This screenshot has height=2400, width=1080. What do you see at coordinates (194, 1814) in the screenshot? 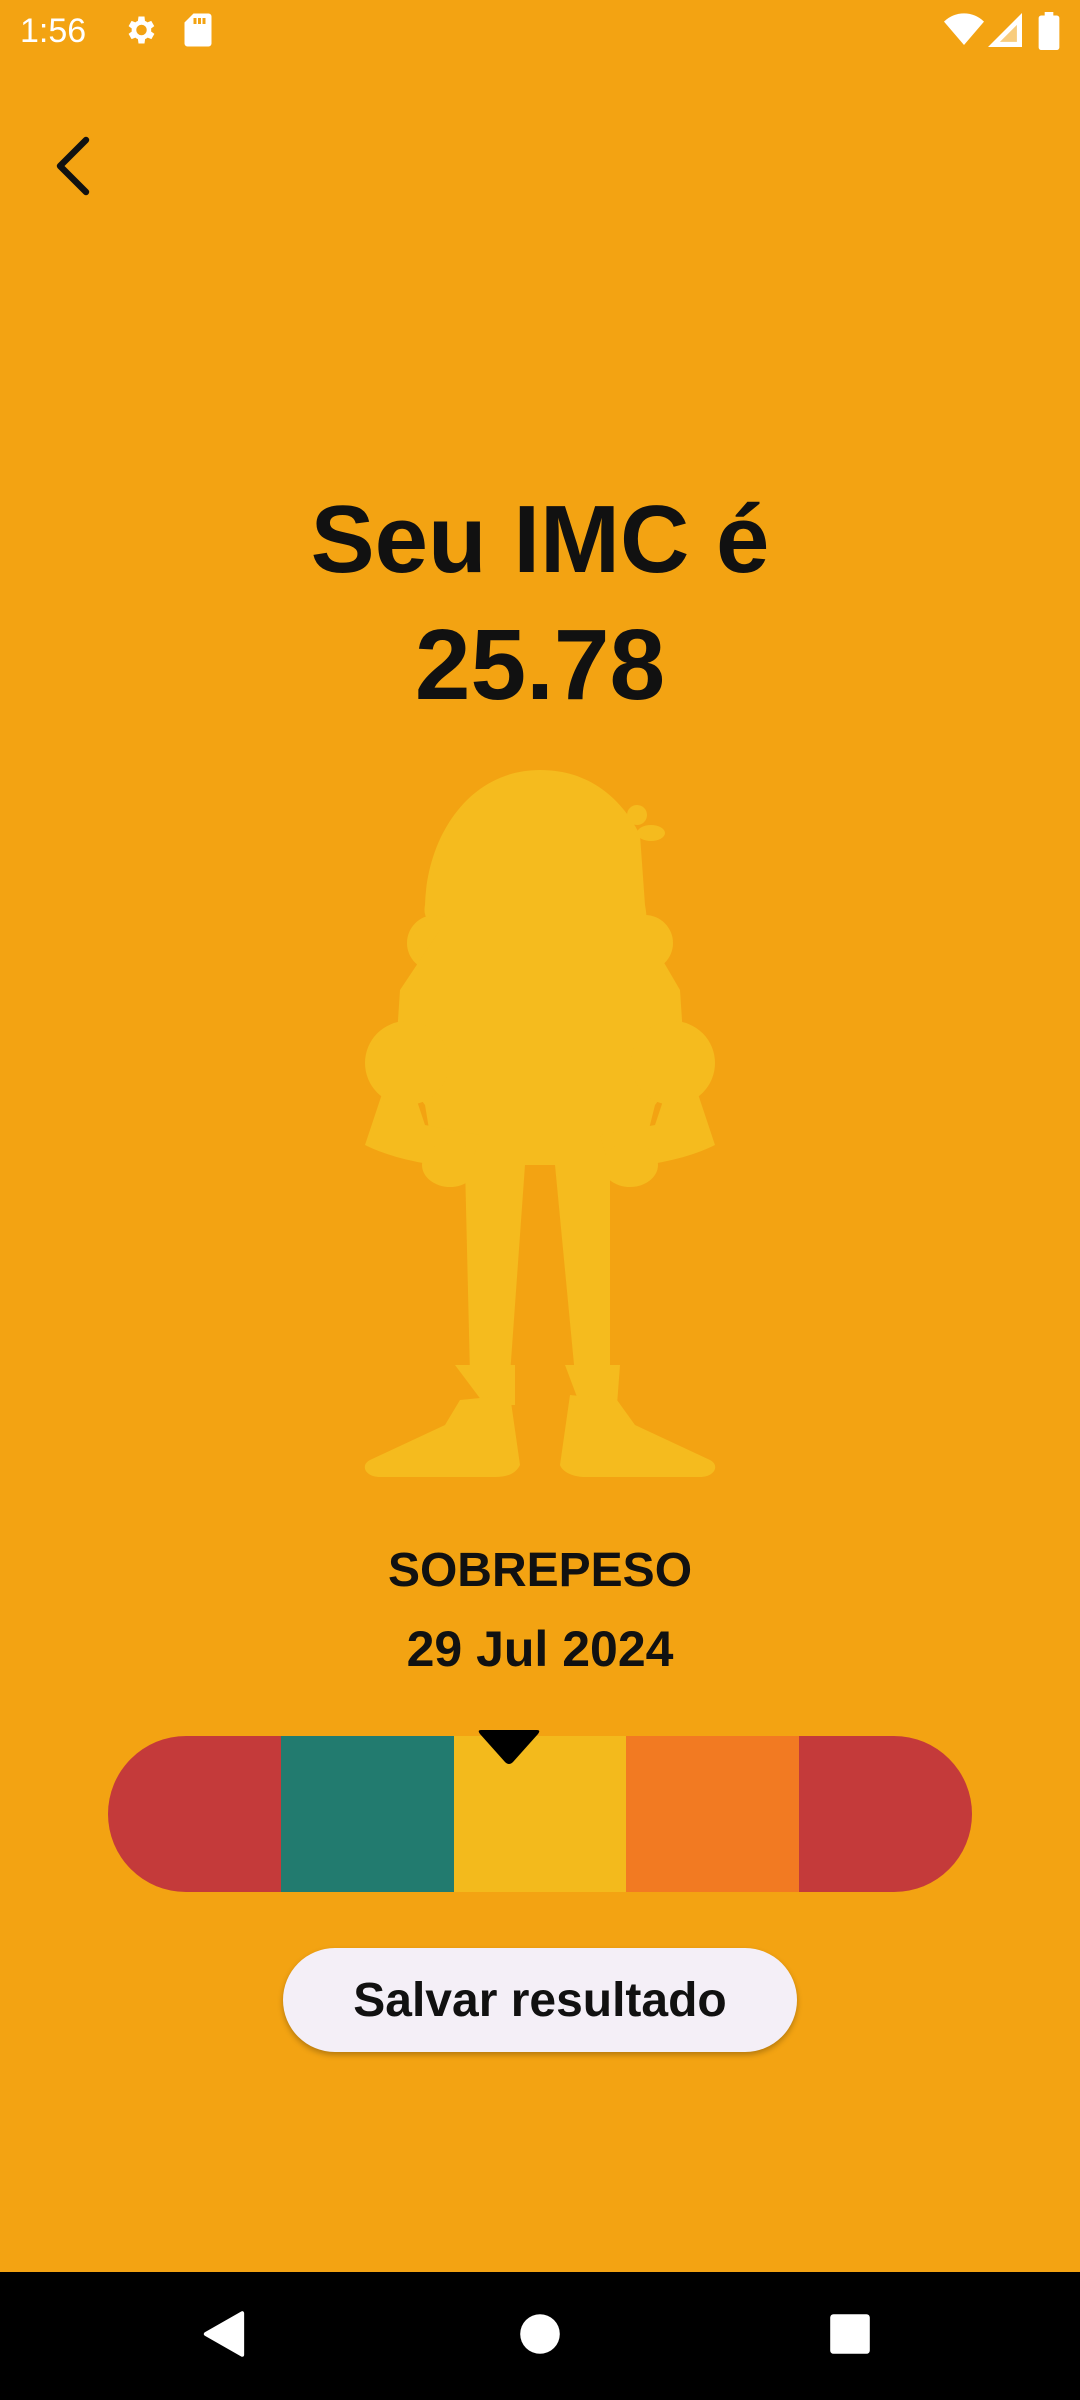
I see `scale-segment-underweight` at bounding box center [194, 1814].